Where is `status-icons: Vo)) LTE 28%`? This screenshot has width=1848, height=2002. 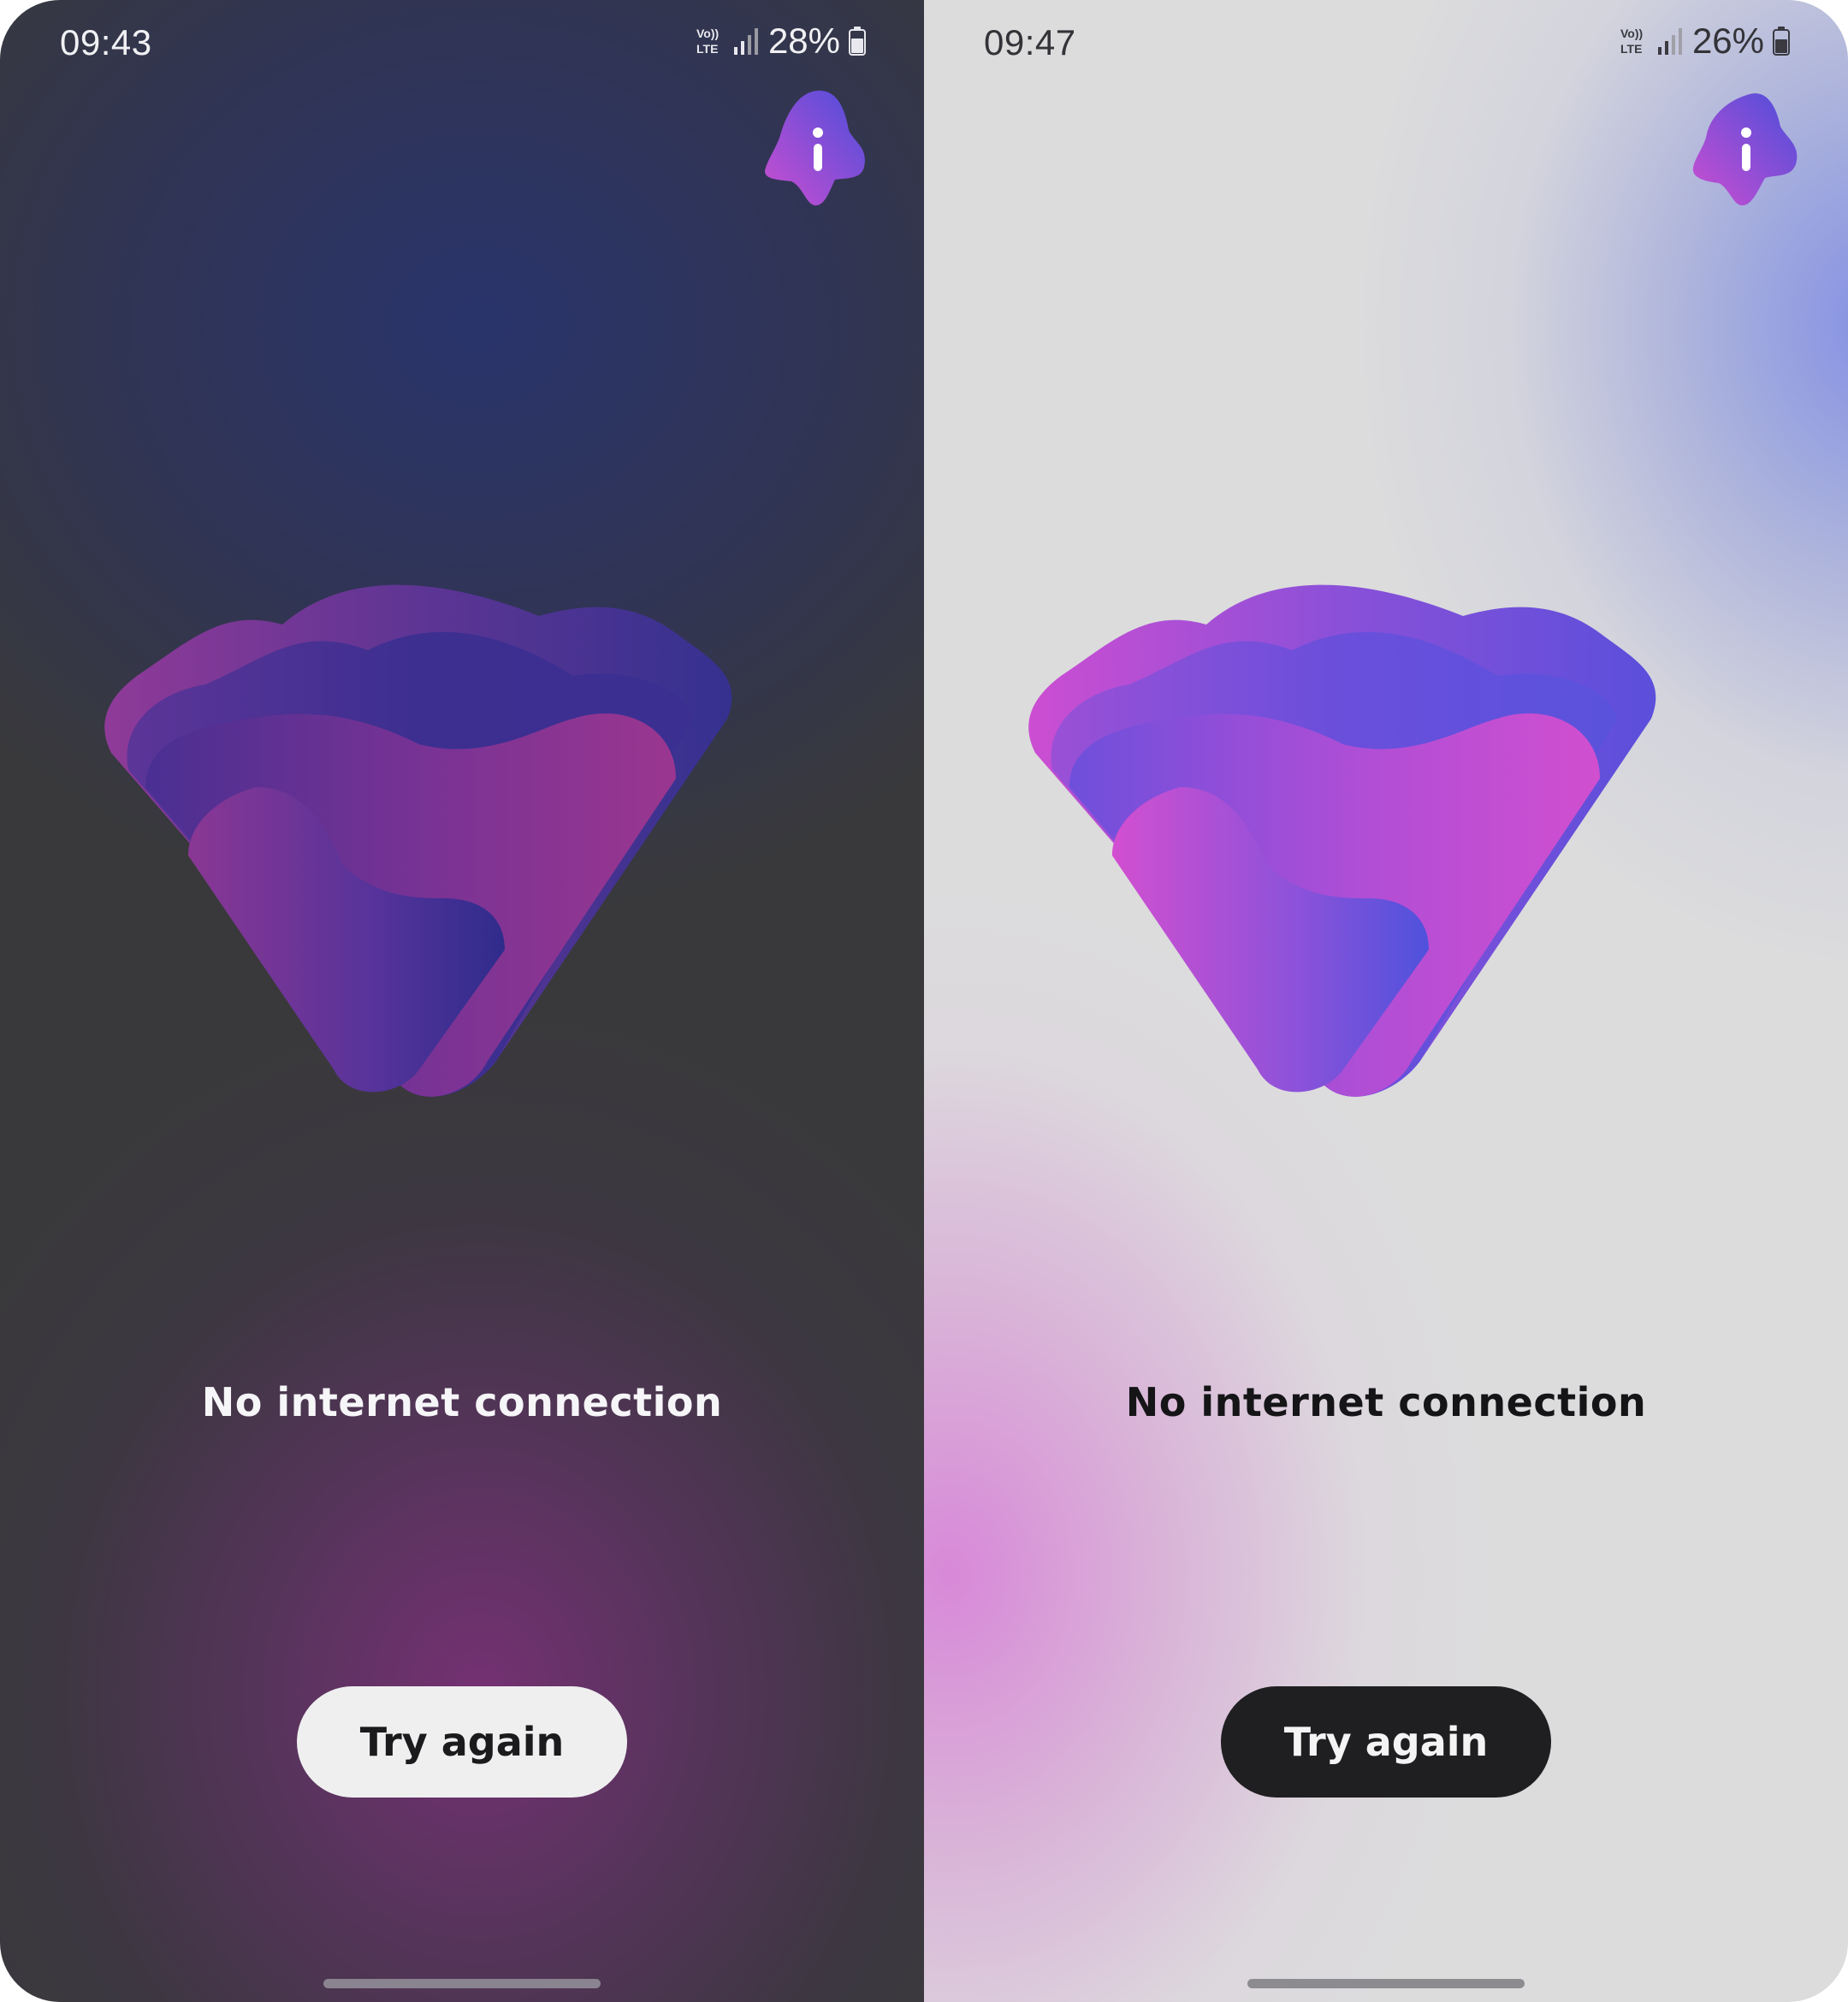
status-icons: Vo)) LTE 28% is located at coordinates (780, 41).